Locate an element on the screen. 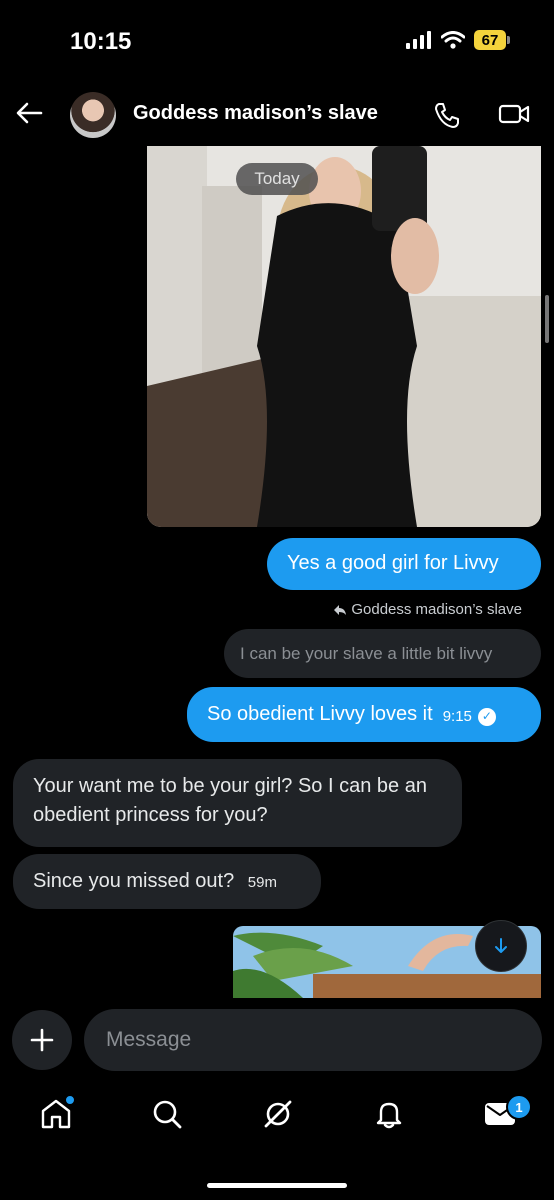 This screenshot has height=1200, width=554. message-input is located at coordinates (313, 1040).